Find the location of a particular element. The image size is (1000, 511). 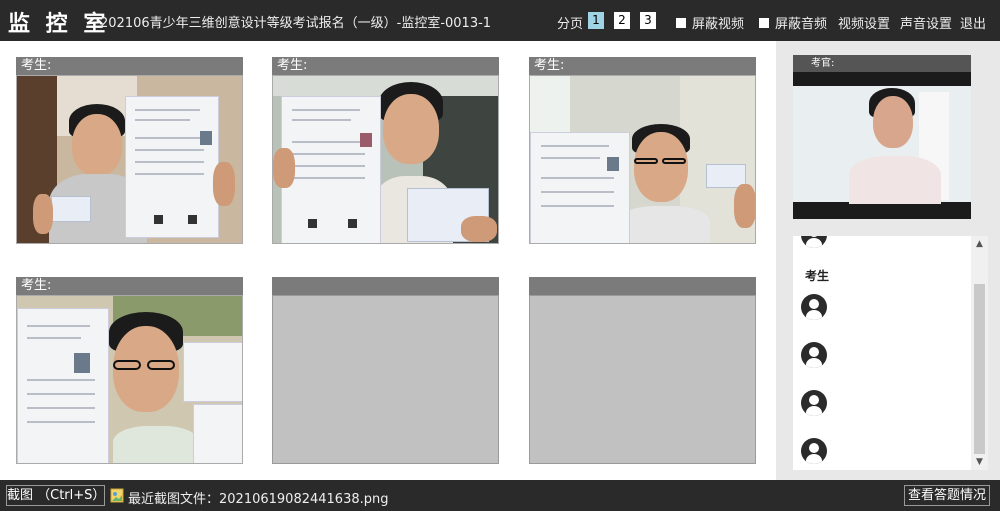

roster-scrollbar: ▲ ▼ is located at coordinates (979, 353).